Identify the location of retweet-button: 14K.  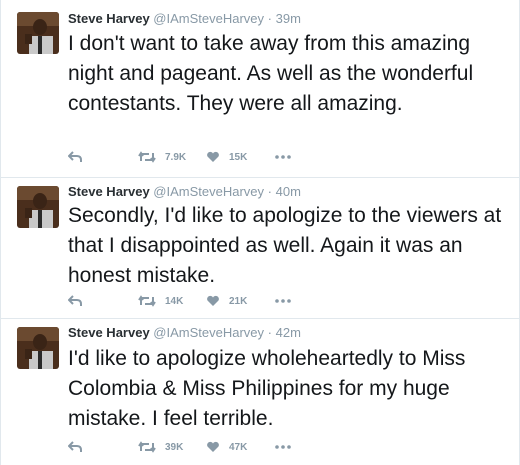
(160, 301).